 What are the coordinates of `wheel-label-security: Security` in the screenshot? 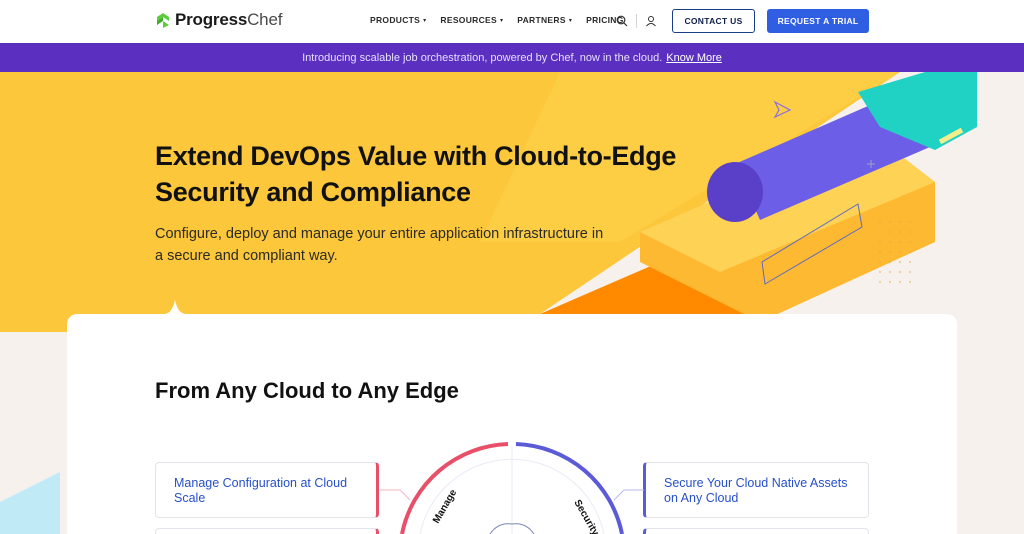 It's located at (585, 516).